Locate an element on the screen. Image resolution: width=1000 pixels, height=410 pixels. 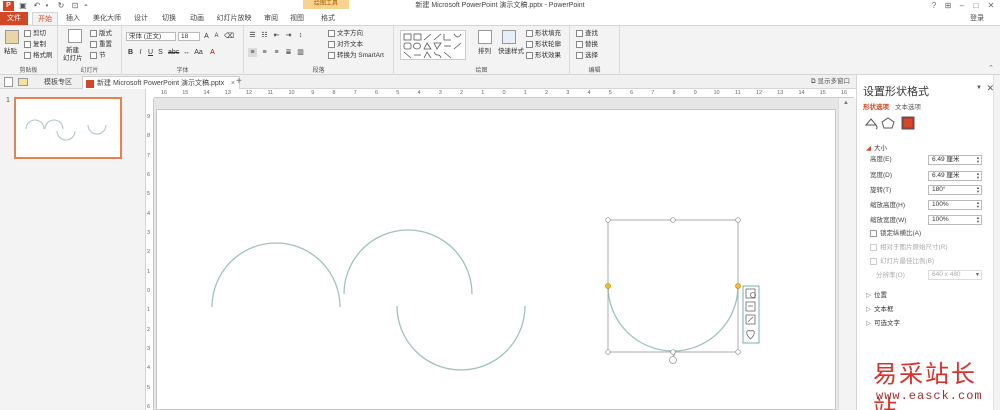
tab-file: 文件 is located at coordinates (14, 18).